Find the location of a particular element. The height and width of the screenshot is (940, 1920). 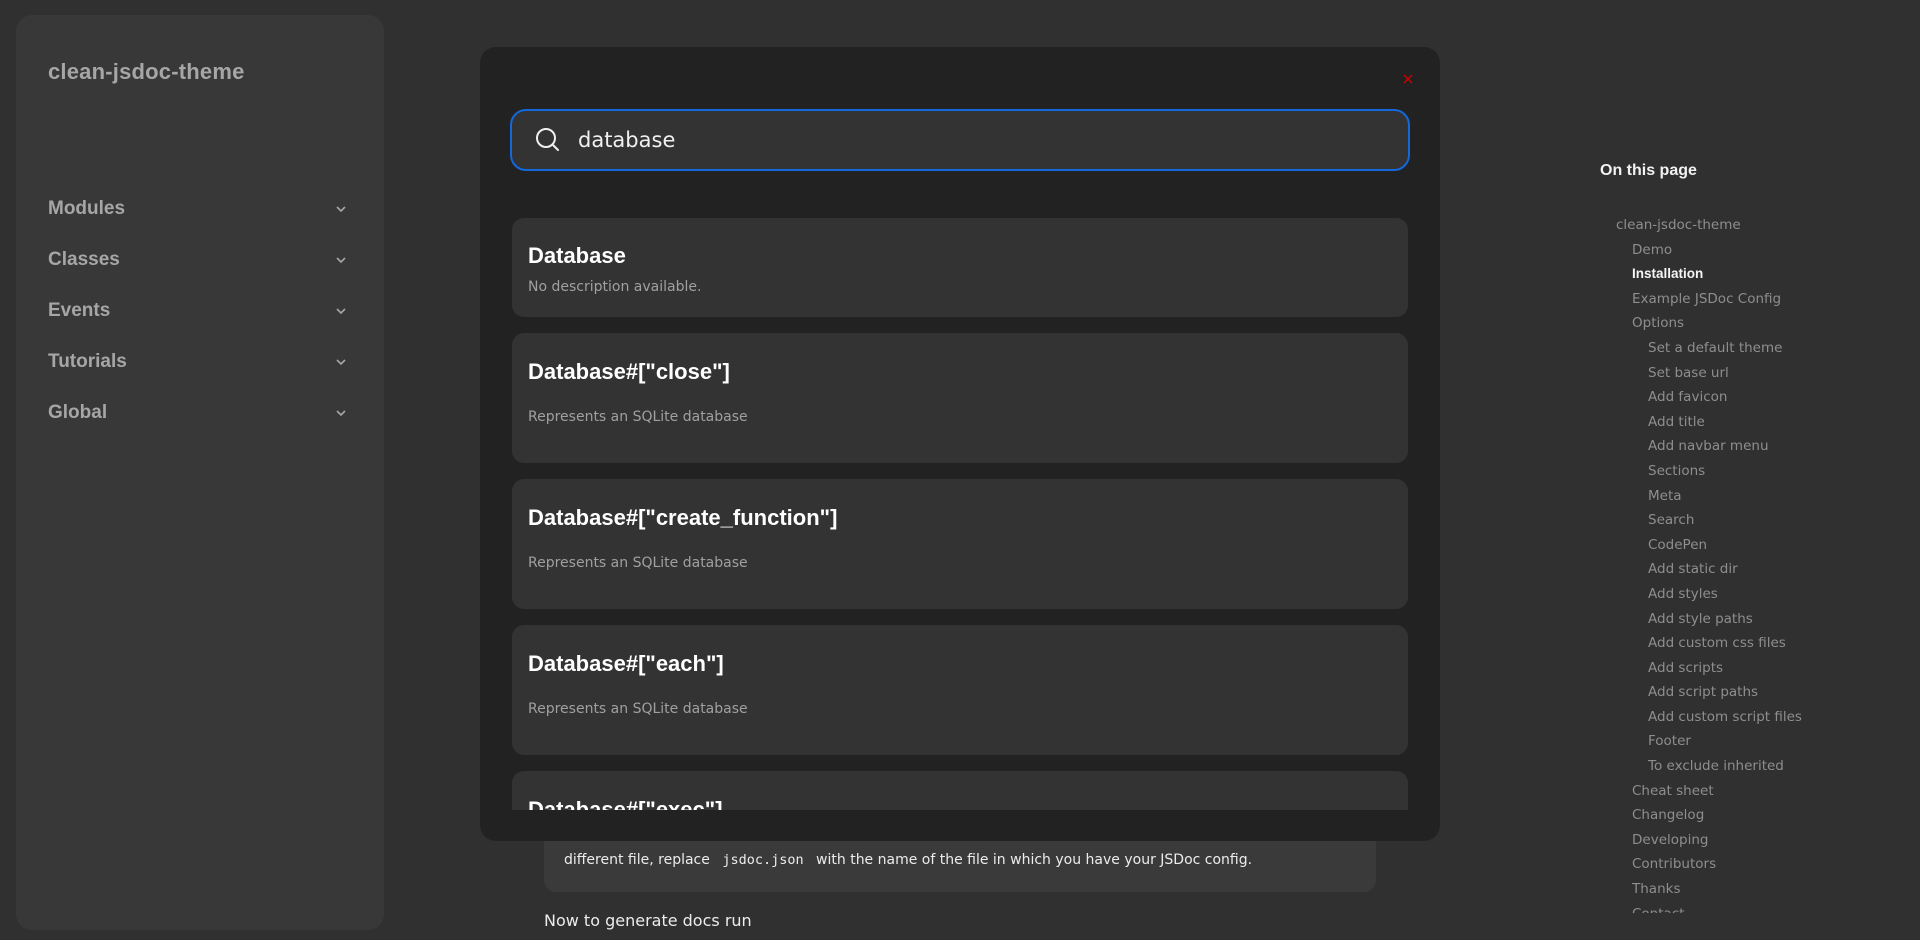

search-field is located at coordinates (960, 140).